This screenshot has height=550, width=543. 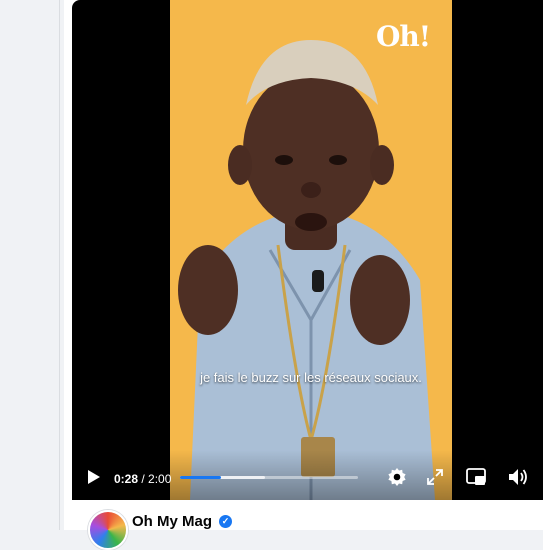 What do you see at coordinates (269, 477) in the screenshot?
I see `progress-bar` at bounding box center [269, 477].